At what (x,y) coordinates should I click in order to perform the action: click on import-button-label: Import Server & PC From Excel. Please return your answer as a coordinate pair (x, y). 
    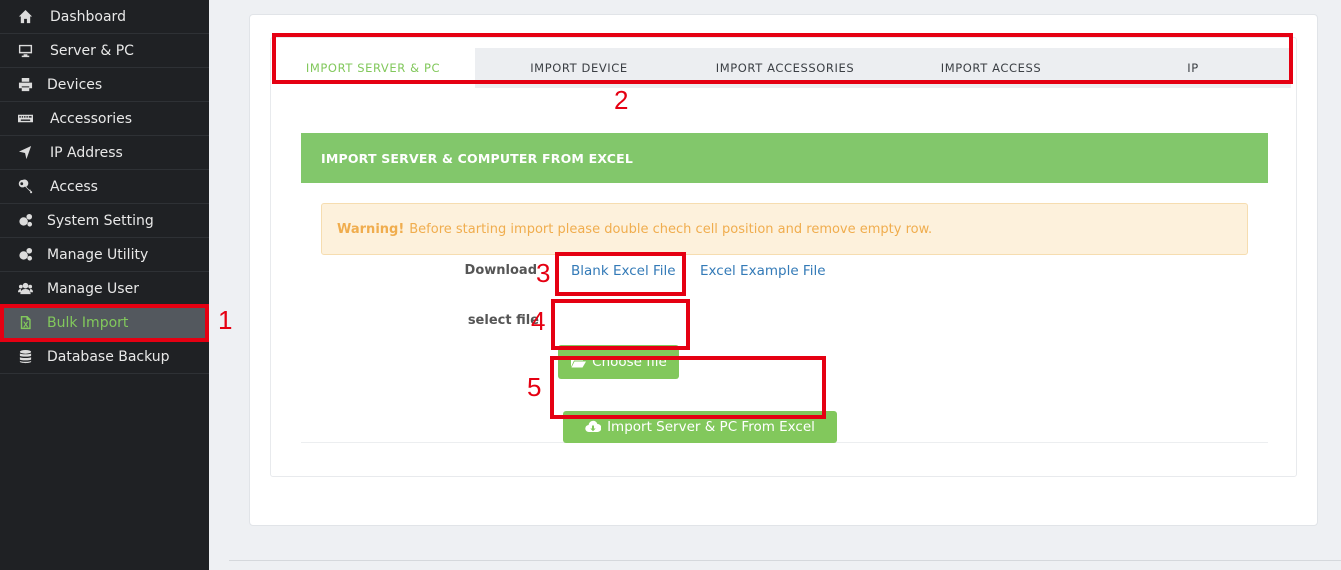
    Looking at the image, I should click on (711, 427).